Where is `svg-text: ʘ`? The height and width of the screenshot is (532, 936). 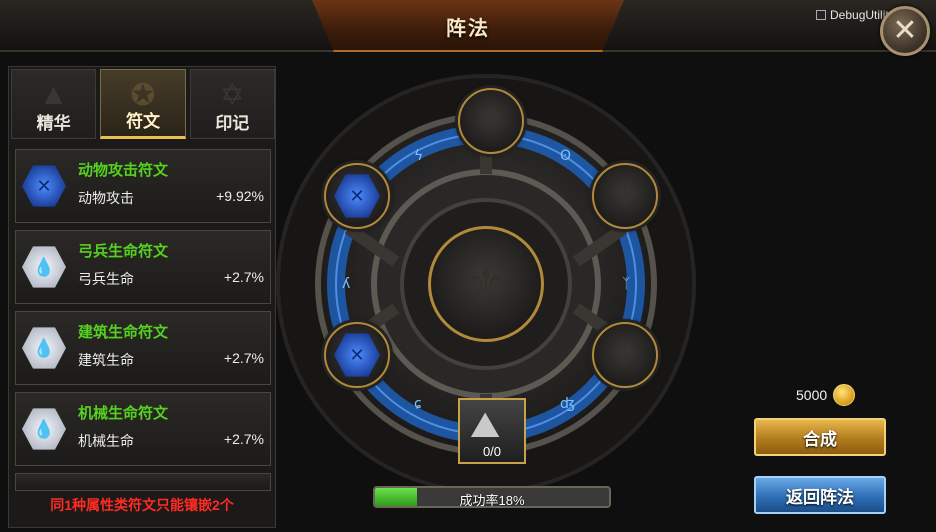
svg-text: ʘ is located at coordinates (565, 156).